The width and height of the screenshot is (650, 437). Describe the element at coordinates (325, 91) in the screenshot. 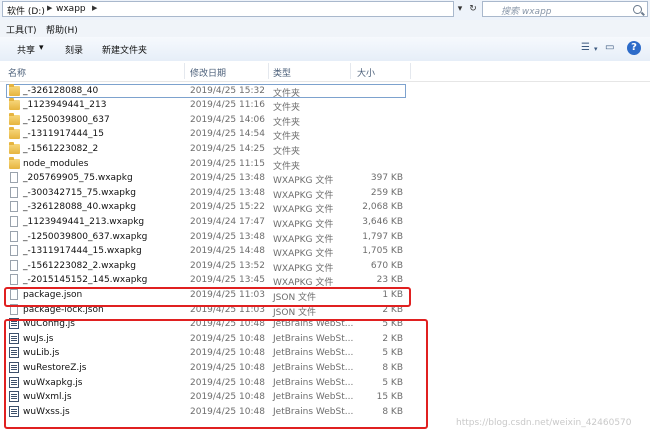

I see `file-row: _-326128088_40 2019/4/25 15:32 文件夹` at that location.